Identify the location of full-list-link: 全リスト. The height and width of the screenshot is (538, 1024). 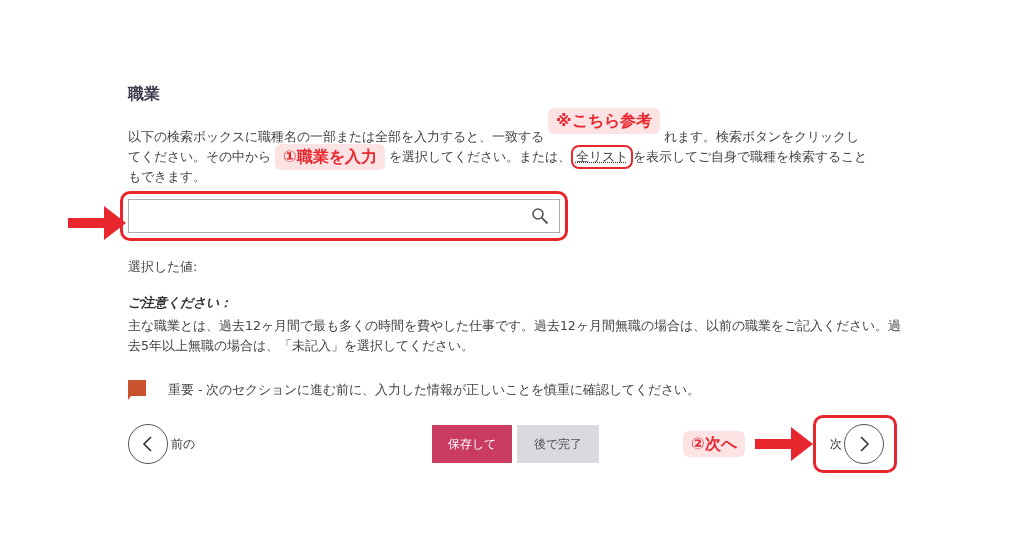
(601, 157).